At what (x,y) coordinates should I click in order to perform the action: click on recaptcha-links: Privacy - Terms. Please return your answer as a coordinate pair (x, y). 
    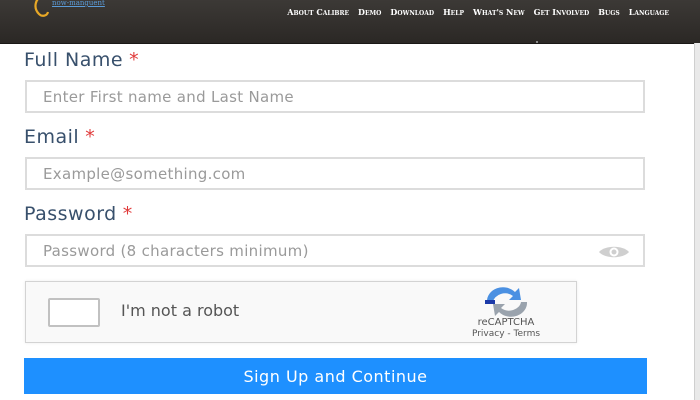
    Looking at the image, I should click on (506, 334).